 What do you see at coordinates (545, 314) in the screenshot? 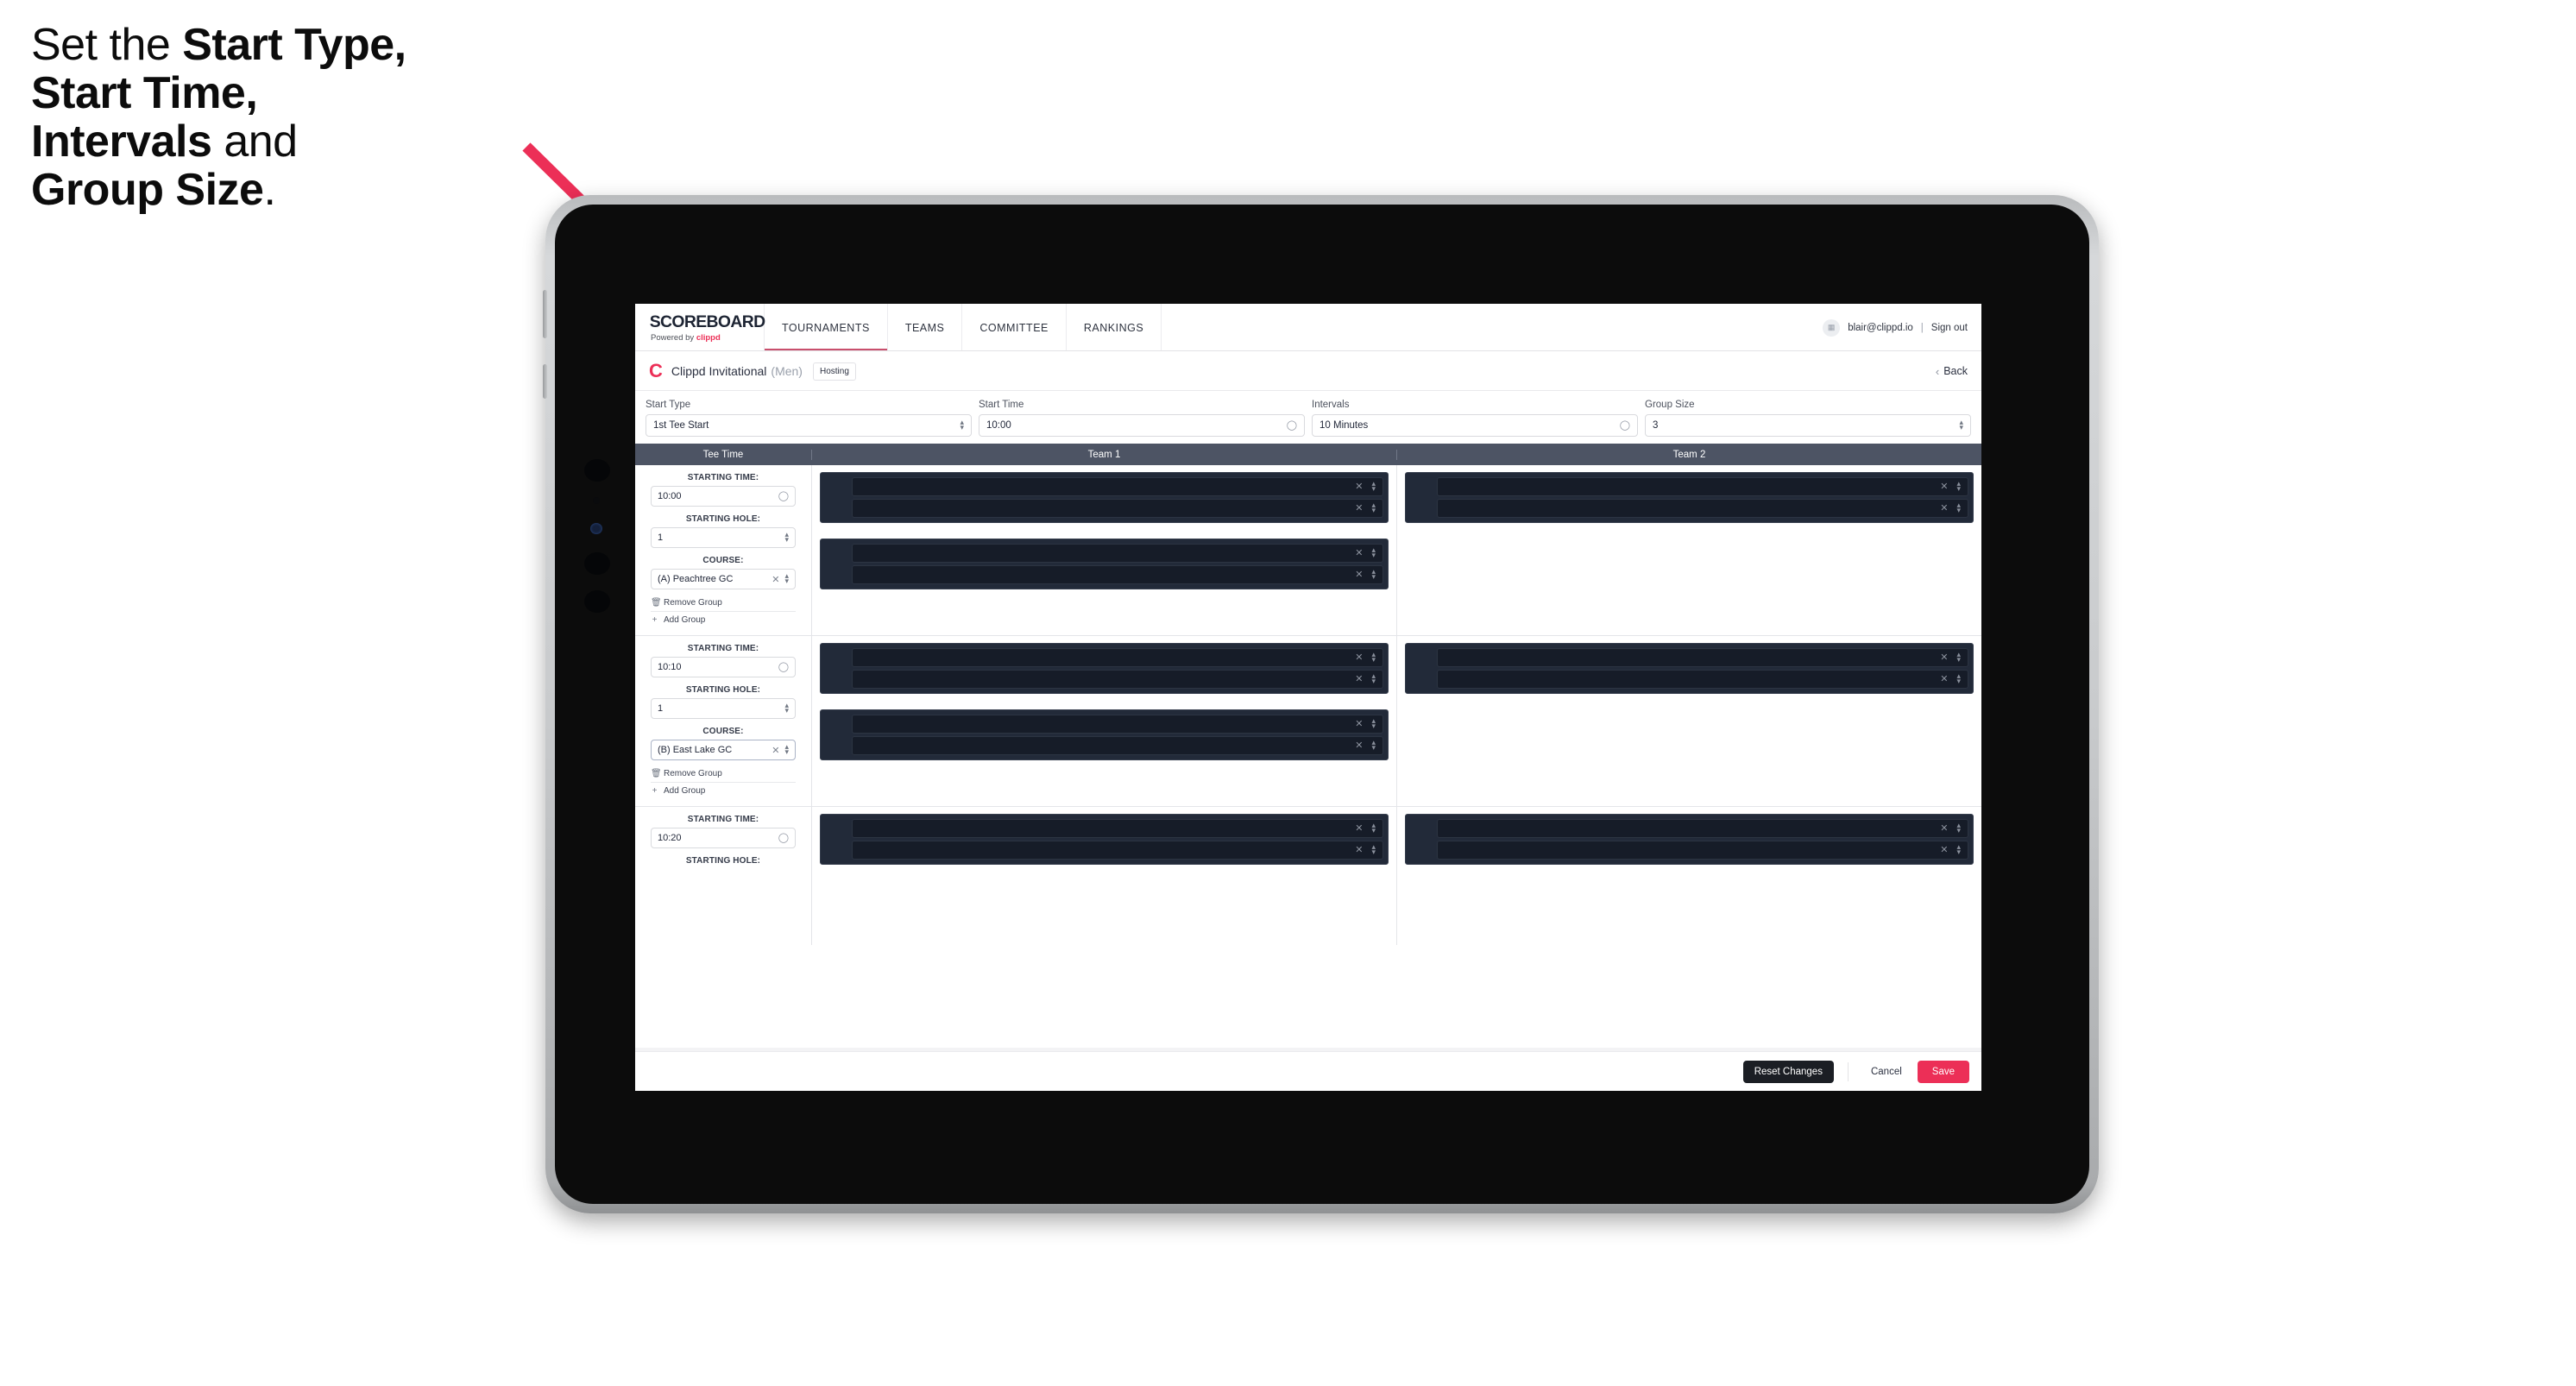
I see `device-volume-up-button` at bounding box center [545, 314].